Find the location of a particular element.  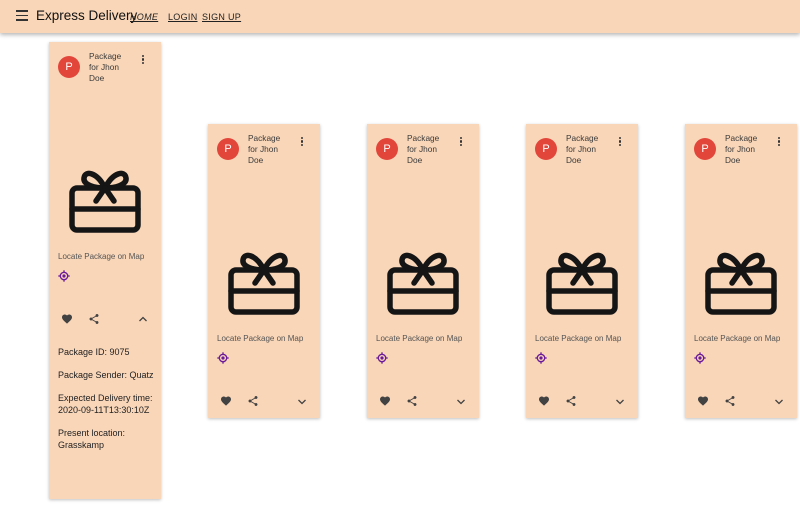

app-title: Express Delivery is located at coordinates (87, 15).